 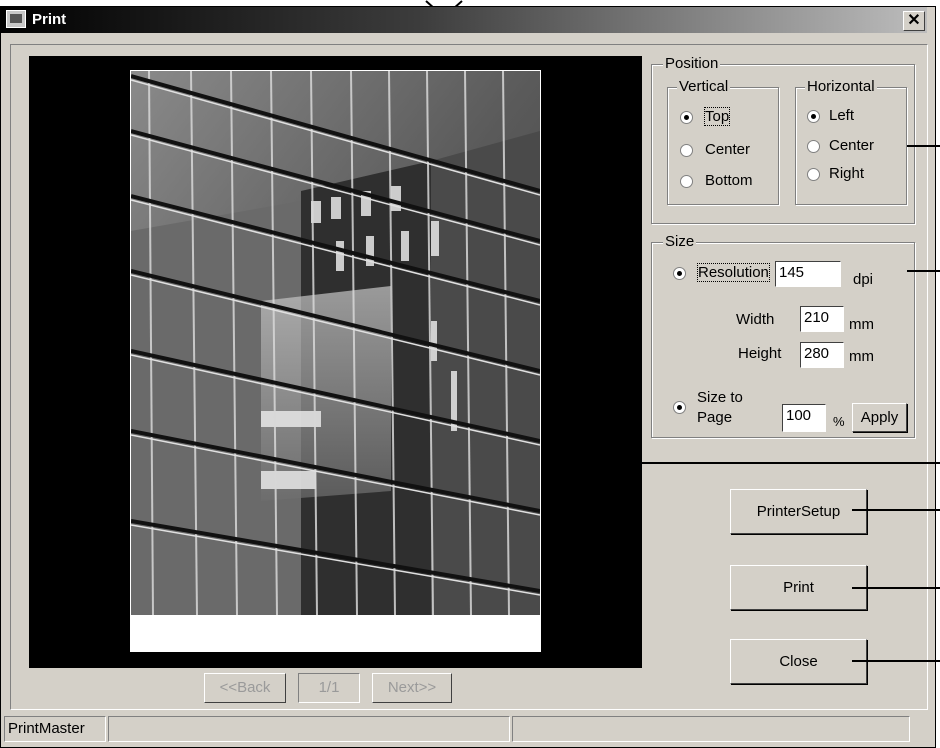 What do you see at coordinates (798, 661) in the screenshot?
I see `close-button: Close` at bounding box center [798, 661].